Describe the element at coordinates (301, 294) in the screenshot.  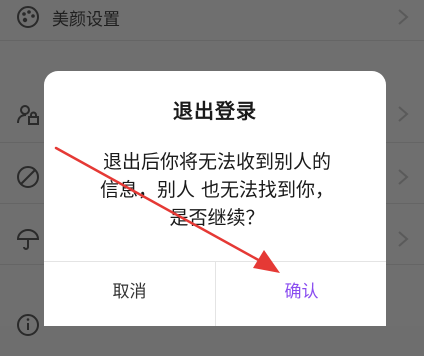
I see `confirm-button: 确认` at that location.